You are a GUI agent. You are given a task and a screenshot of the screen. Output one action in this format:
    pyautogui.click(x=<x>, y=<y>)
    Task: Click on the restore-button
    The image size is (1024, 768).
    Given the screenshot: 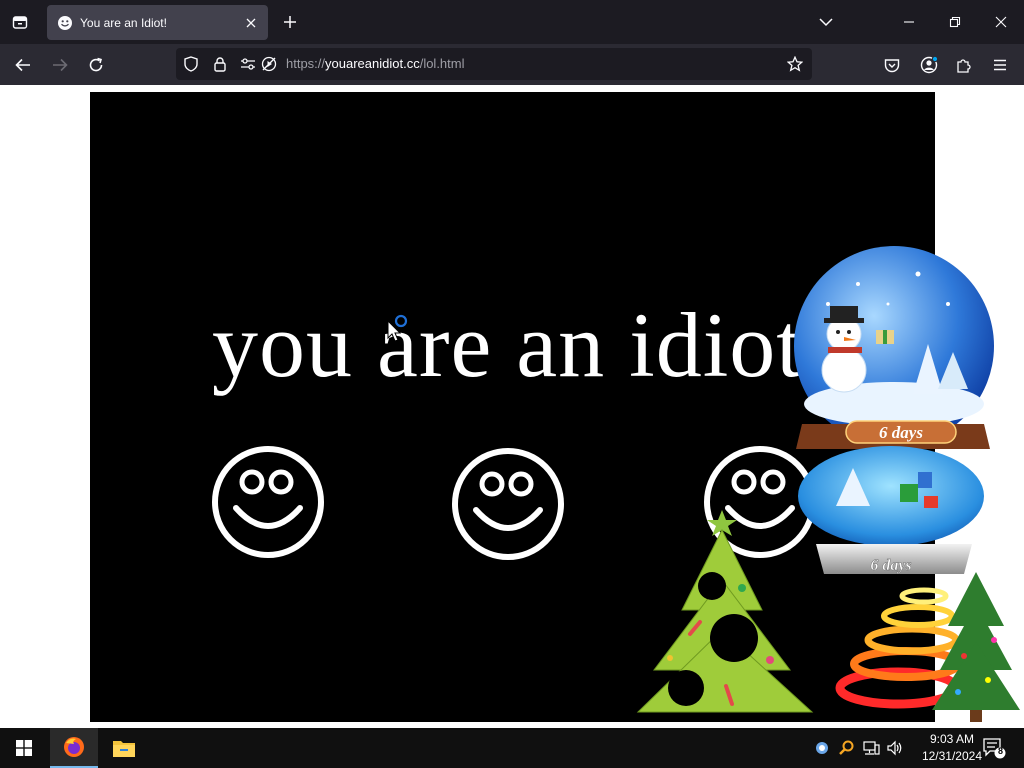 What is the action you would take?
    pyautogui.click(x=955, y=22)
    